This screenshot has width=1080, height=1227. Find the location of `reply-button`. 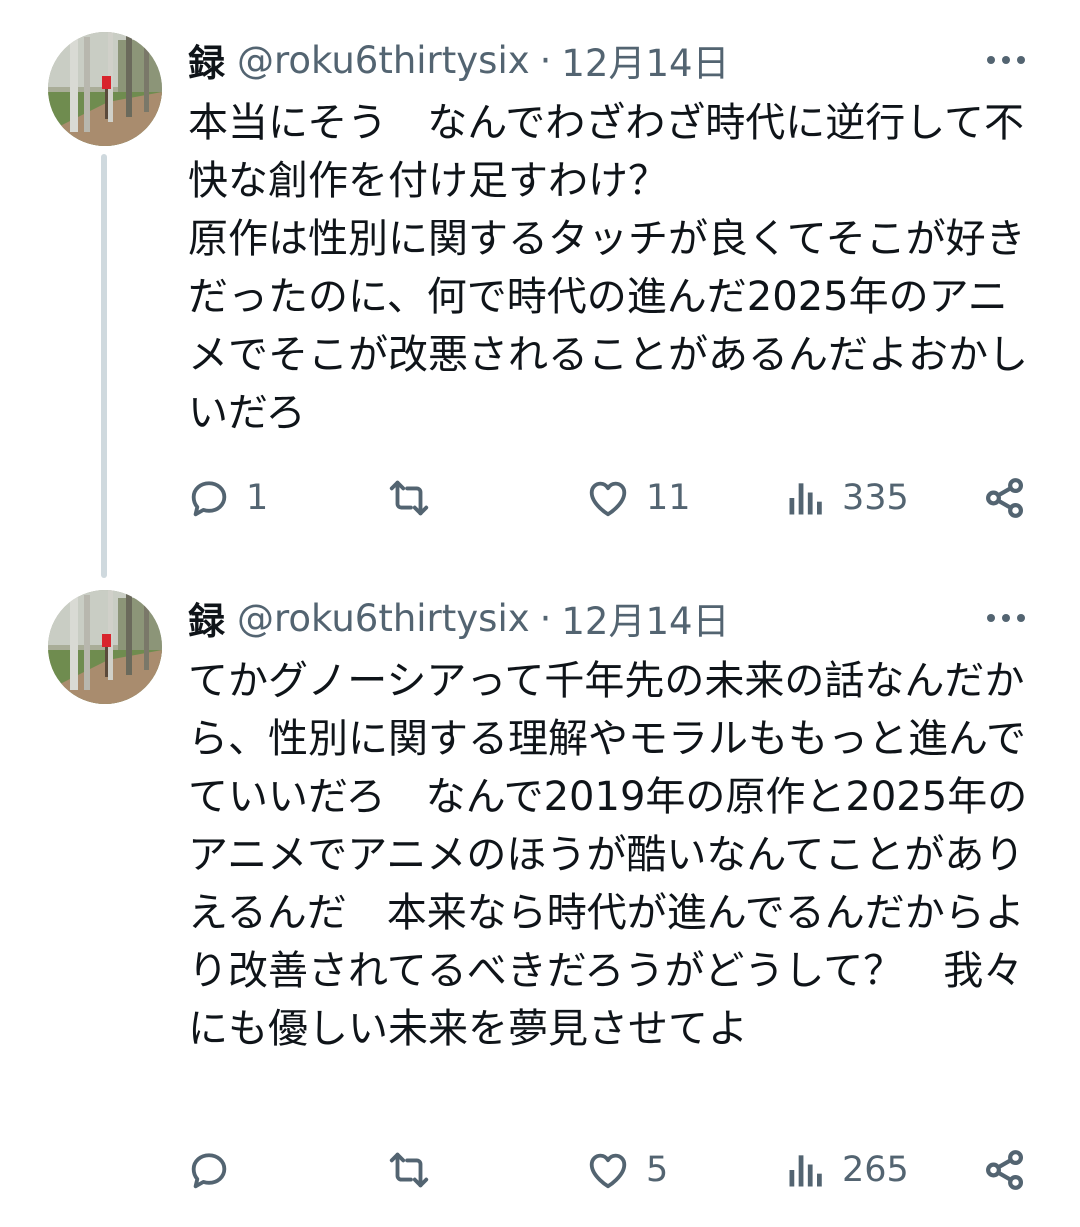

reply-button is located at coordinates (216, 1170).